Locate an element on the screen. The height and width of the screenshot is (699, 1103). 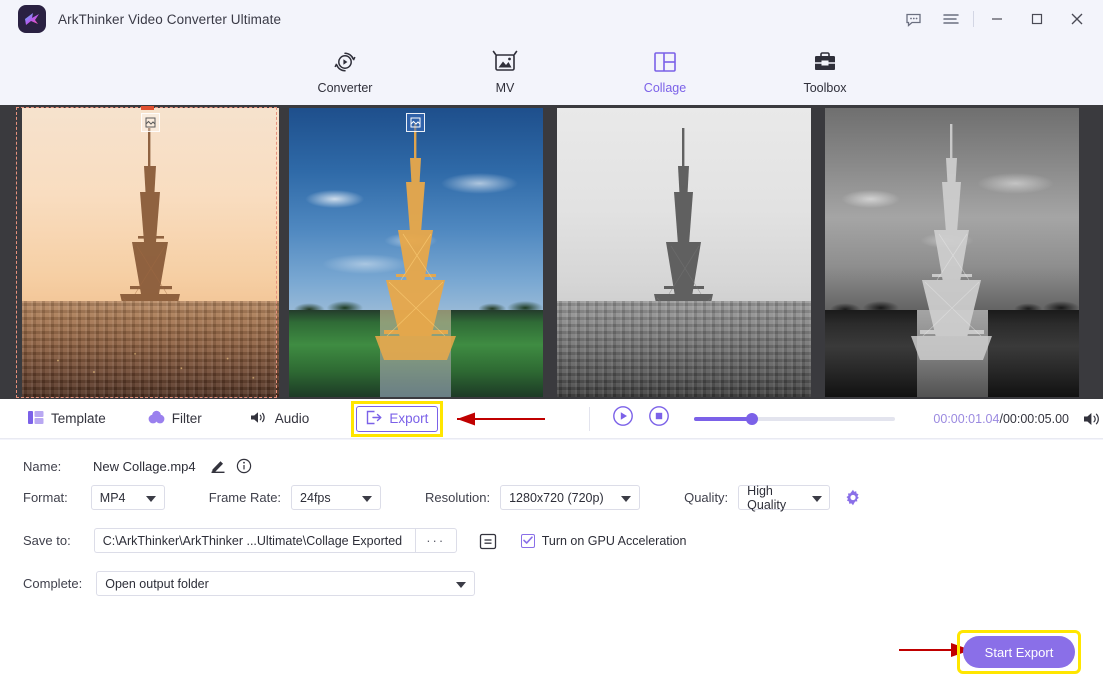
complete-row: Complete: Open output folder is located at coordinates (249, 583).